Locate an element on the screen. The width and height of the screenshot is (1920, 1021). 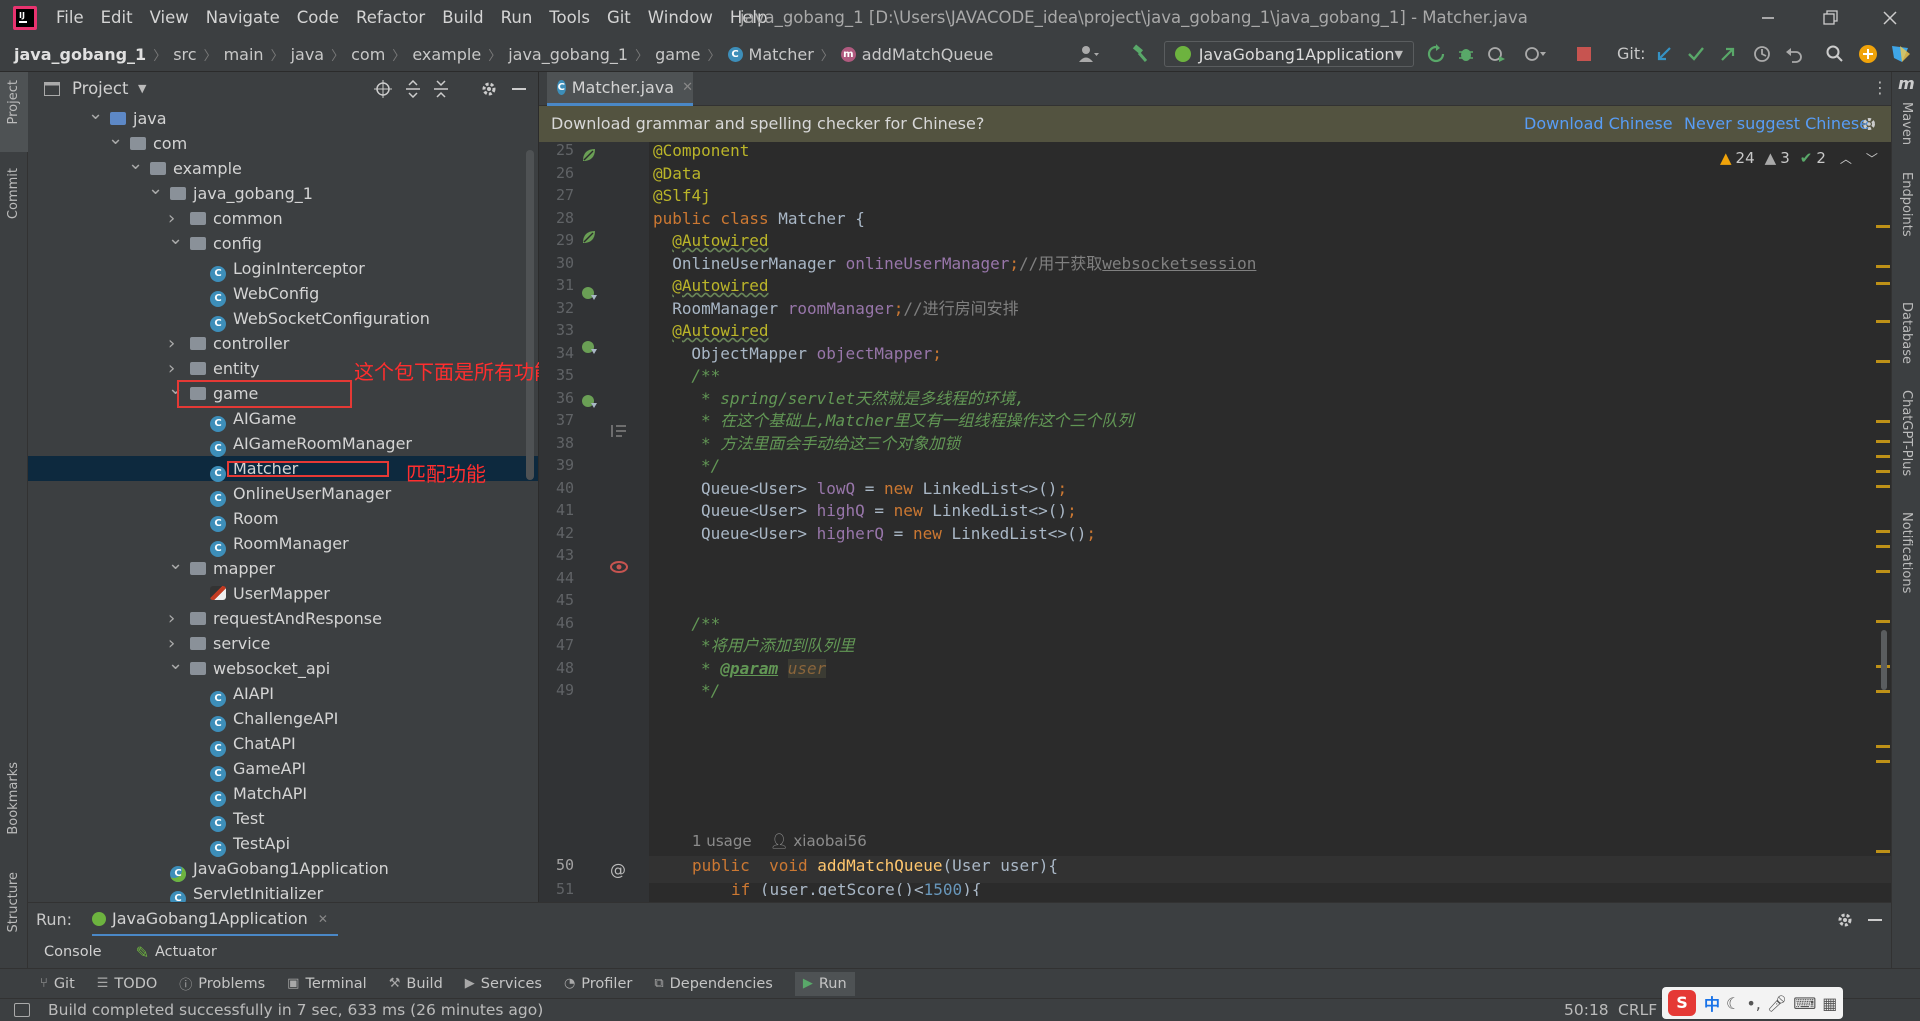
gear-icon is located at coordinates (1845, 920).